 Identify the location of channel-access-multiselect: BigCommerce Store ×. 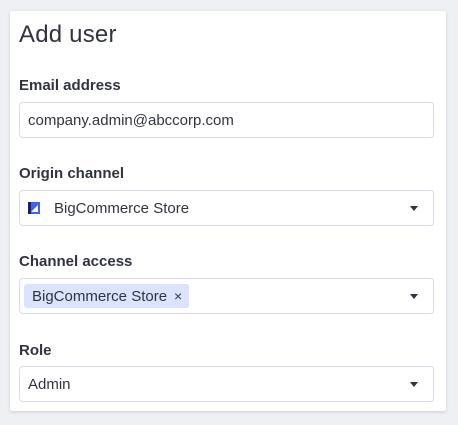
(226, 296).